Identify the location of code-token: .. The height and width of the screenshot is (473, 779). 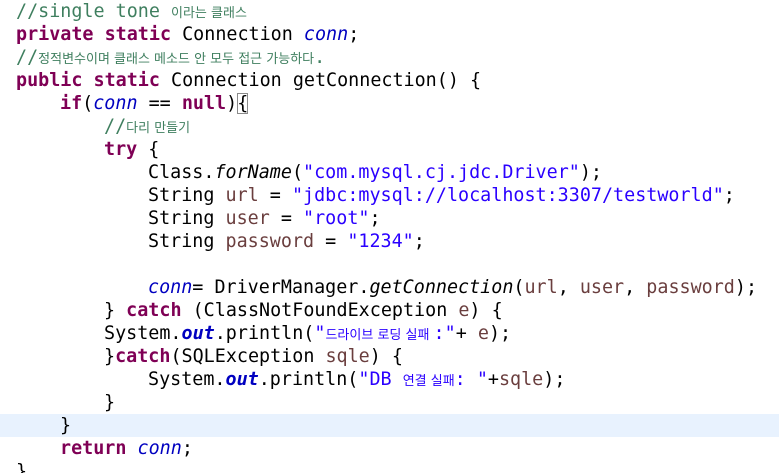
(320, 57).